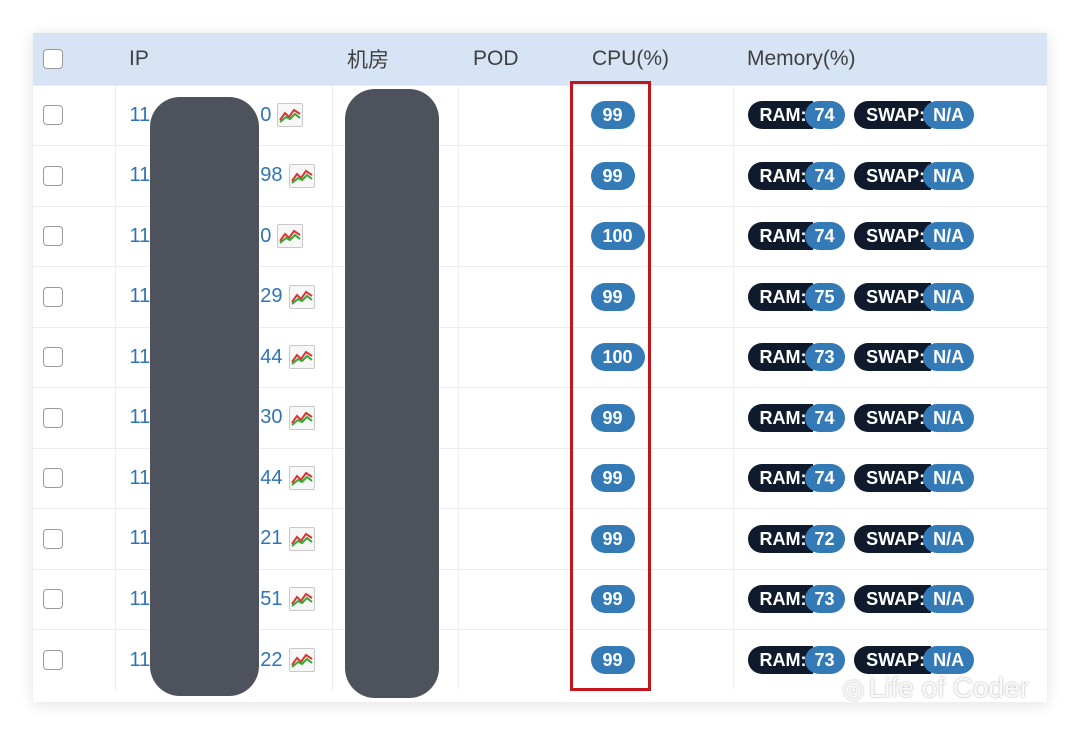 The width and height of the screenshot is (1080, 736). Describe the element at coordinates (271, 659) in the screenshot. I see `ip-suffix: 22` at that location.